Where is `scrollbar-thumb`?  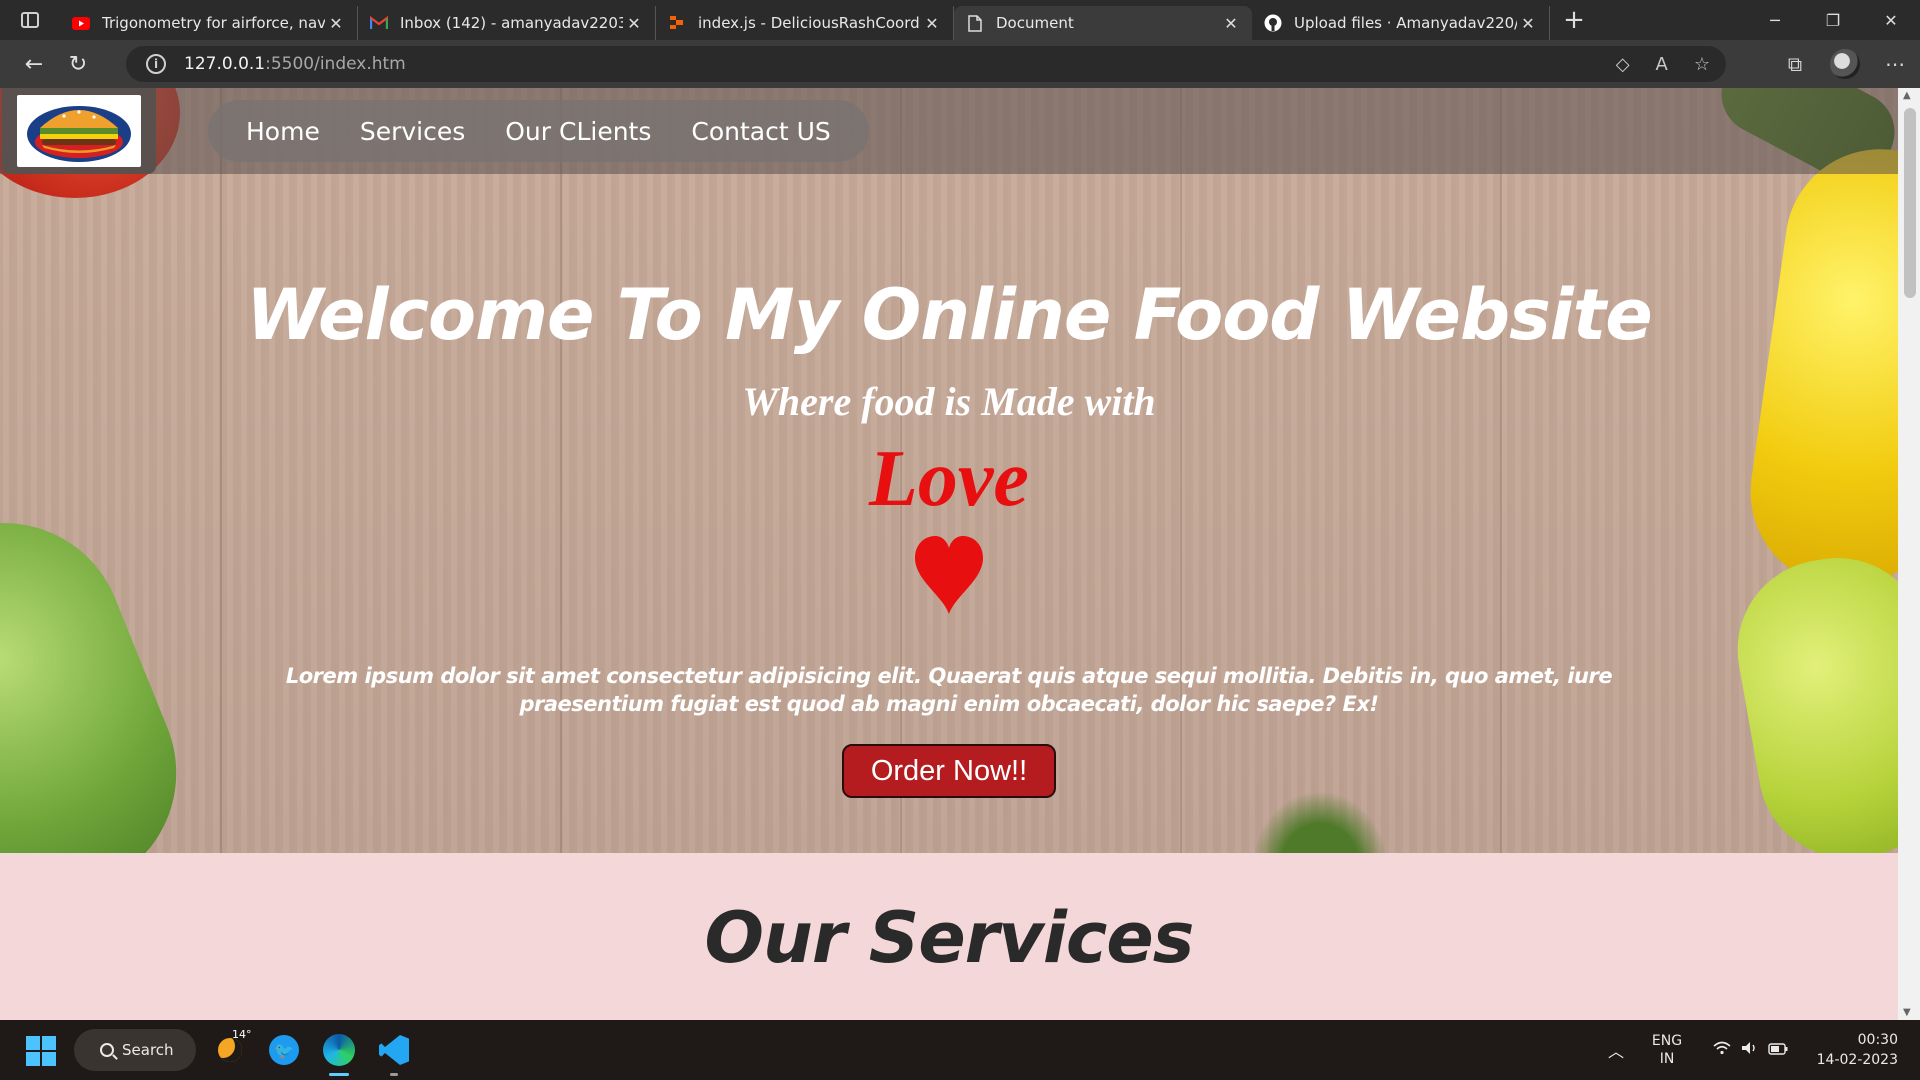 scrollbar-thumb is located at coordinates (1910, 203).